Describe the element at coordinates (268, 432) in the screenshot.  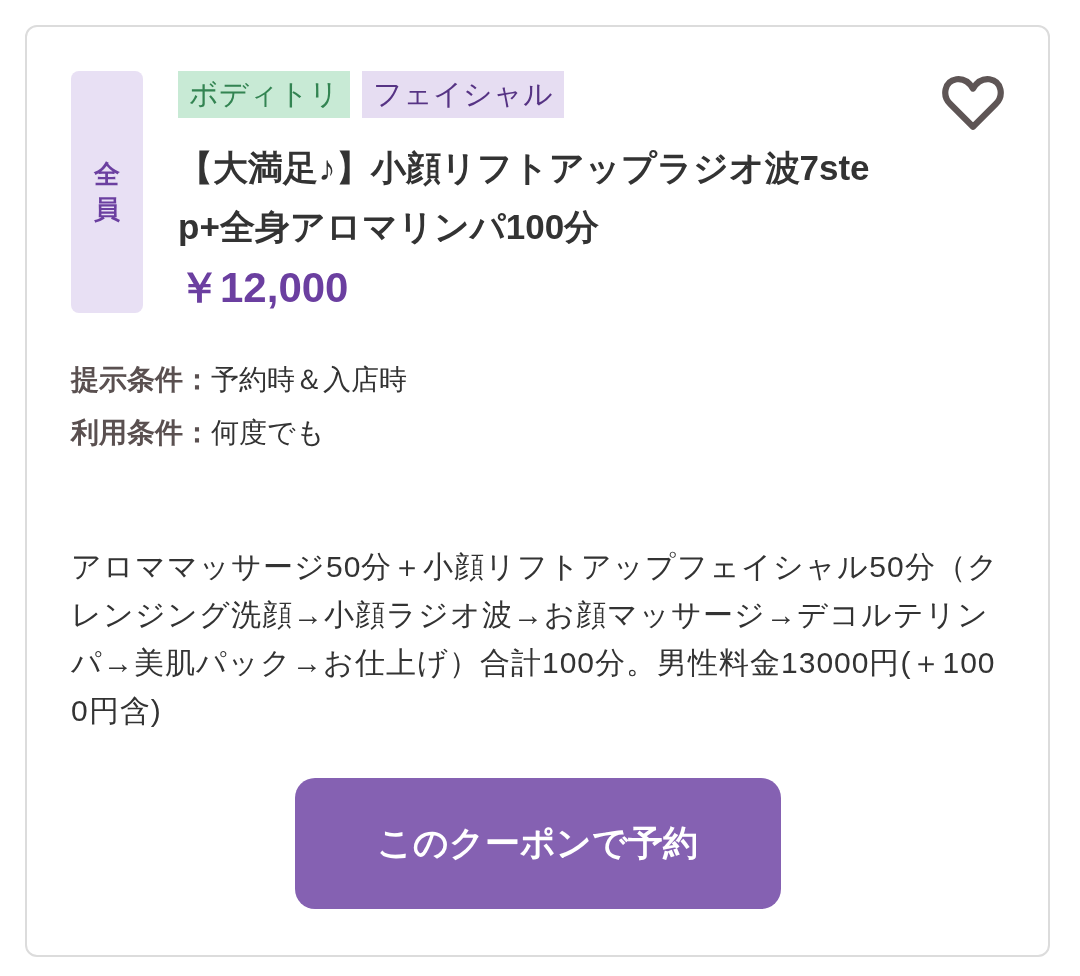
I see `condition-value: 何度でも` at that location.